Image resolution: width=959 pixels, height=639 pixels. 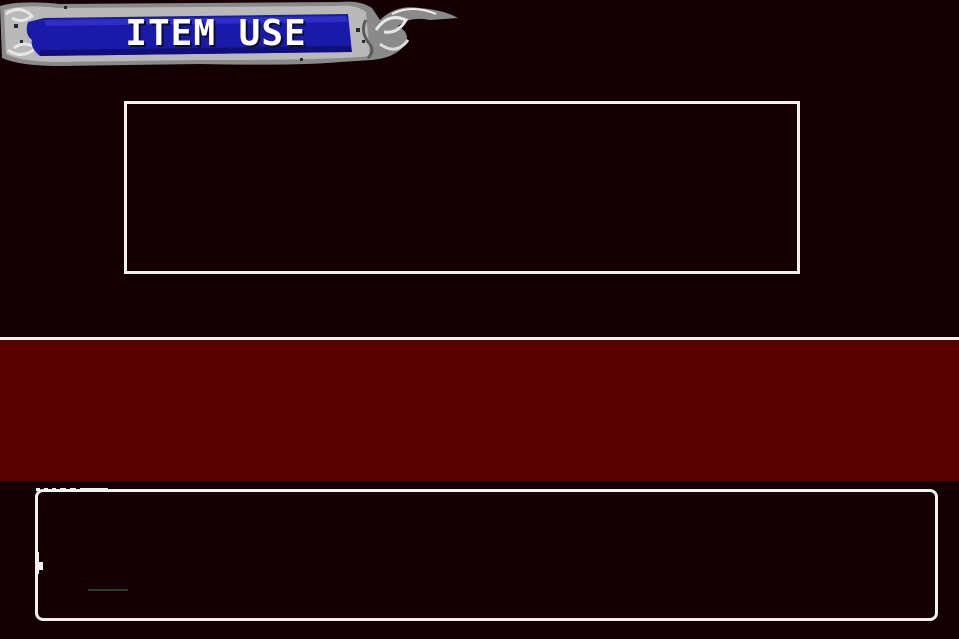 I want to click on cursor-icon, so click(x=39, y=563).